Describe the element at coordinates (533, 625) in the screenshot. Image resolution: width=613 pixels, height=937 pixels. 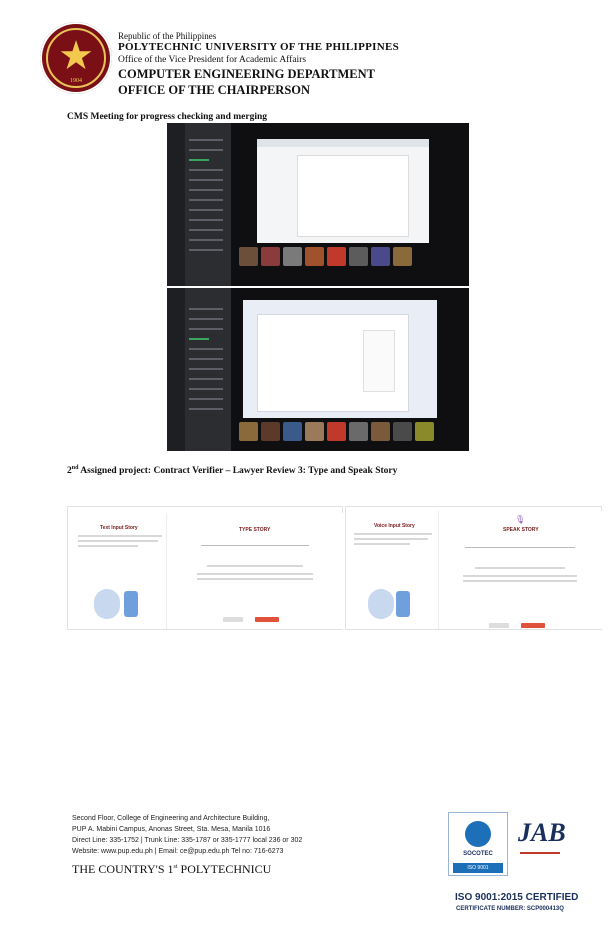
I see `start-speaking-button` at that location.